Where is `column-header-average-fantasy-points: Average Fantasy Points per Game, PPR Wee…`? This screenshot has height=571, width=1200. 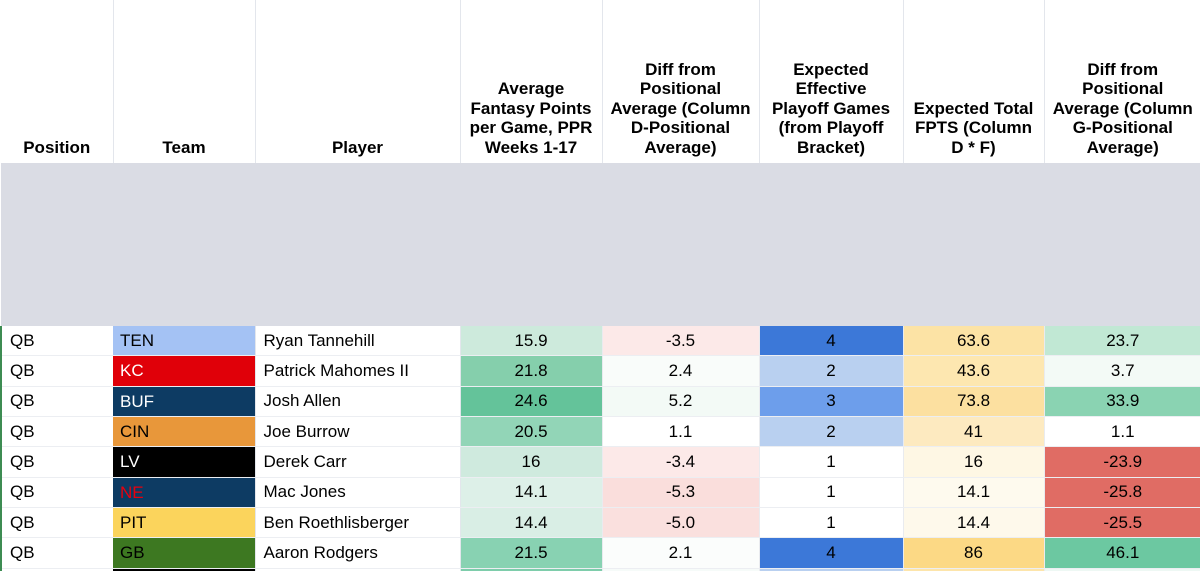 column-header-average-fantasy-points: Average Fantasy Points per Game, PPR Wee… is located at coordinates (530, 81).